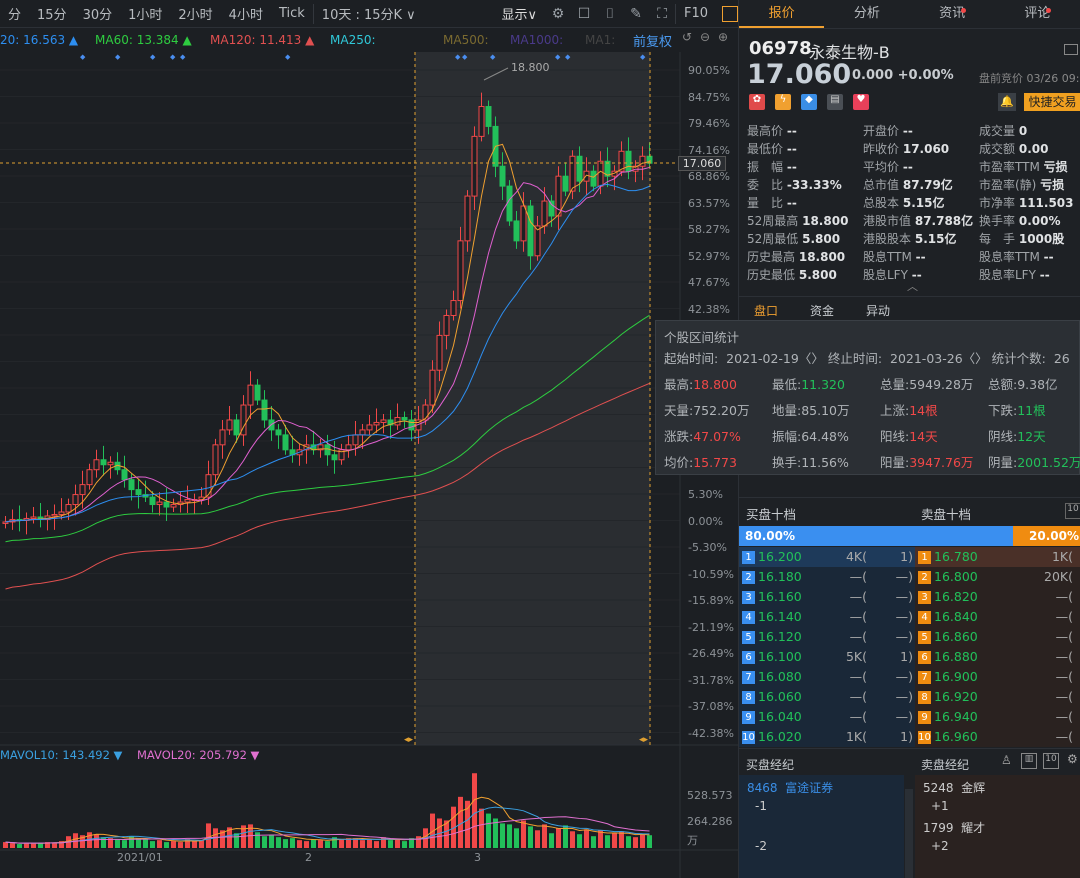 The height and width of the screenshot is (878, 1080). What do you see at coordinates (997, 597) in the screenshot?
I see `ask-level: 3 16.820 —(` at bounding box center [997, 597].